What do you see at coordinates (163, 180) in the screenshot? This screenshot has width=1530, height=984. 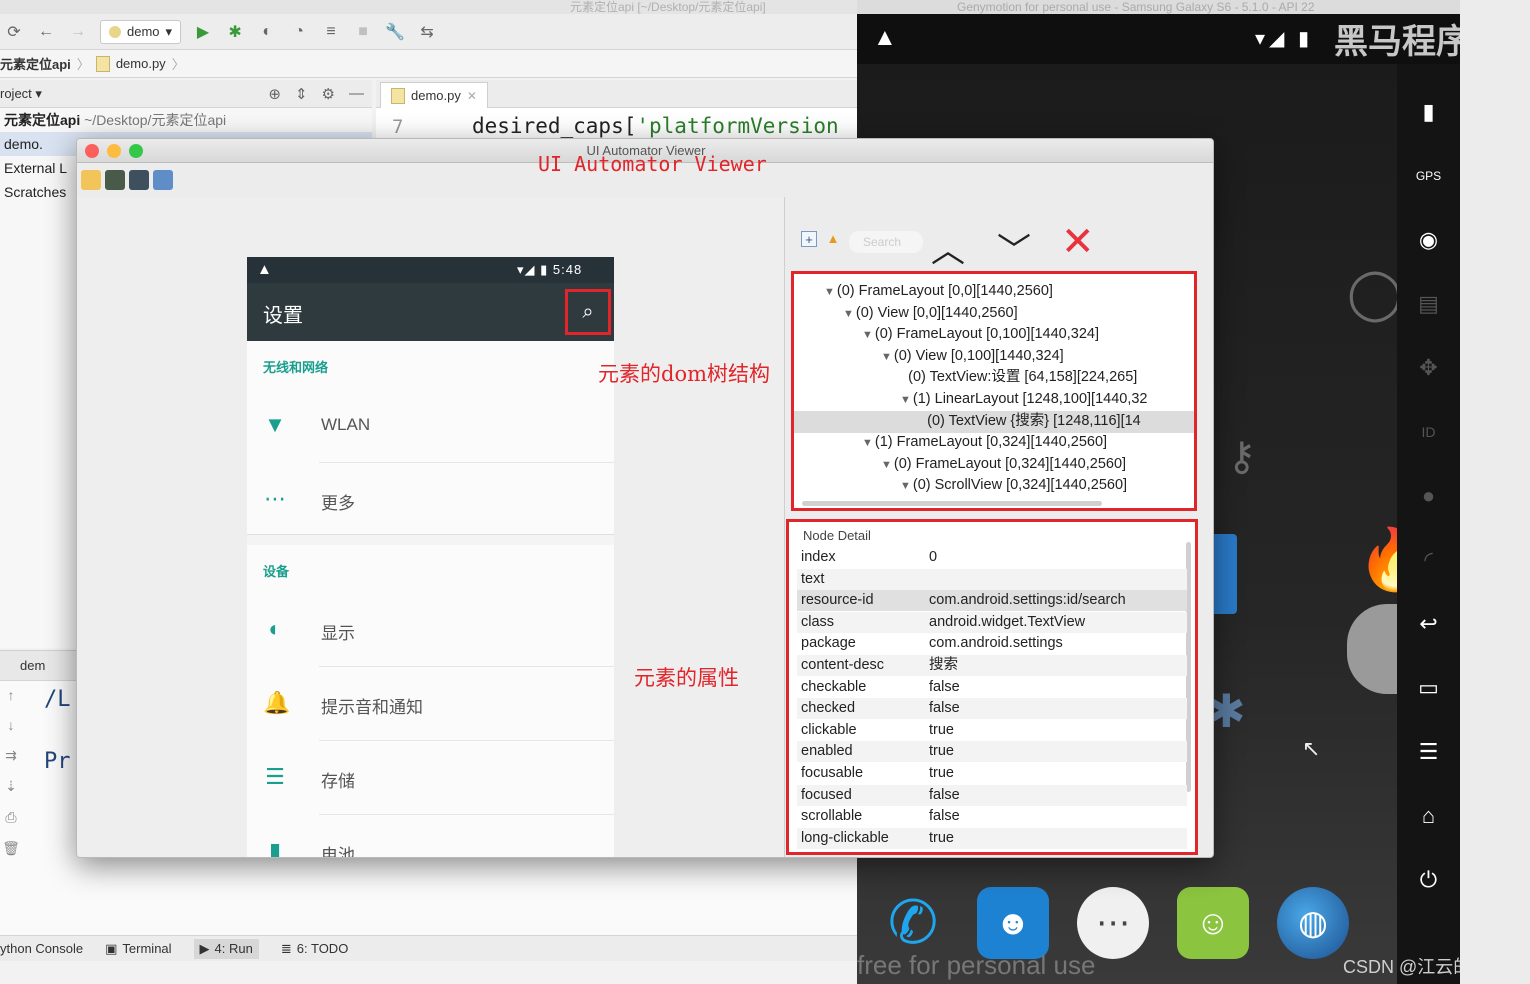 I see `save-icon` at bounding box center [163, 180].